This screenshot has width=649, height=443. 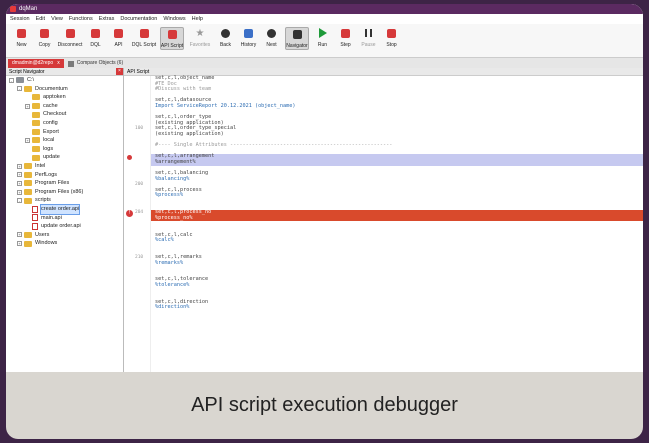 What do you see at coordinates (58, 63) in the screenshot?
I see `tab-close-icon: x` at bounding box center [58, 63].